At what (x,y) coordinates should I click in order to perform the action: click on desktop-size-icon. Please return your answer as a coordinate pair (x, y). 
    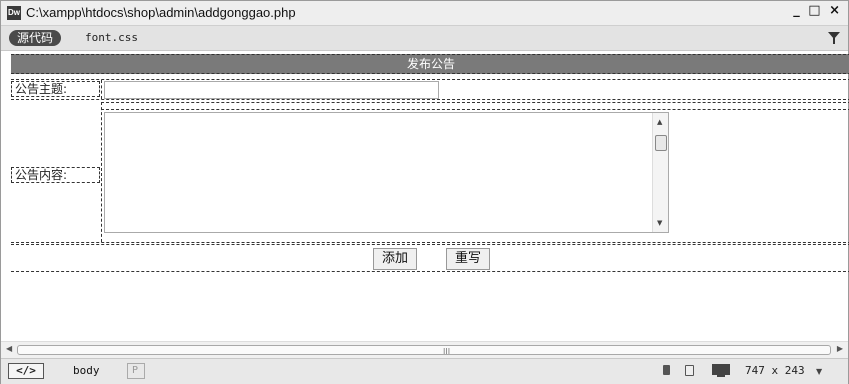
    Looking at the image, I should click on (721, 370).